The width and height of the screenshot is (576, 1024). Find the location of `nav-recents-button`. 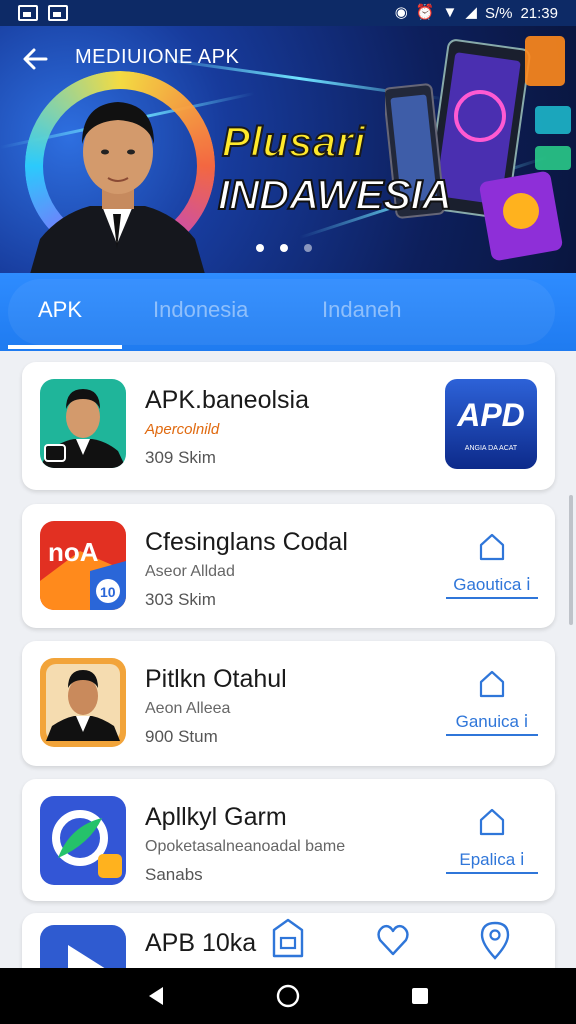

nav-recents-button is located at coordinates (420, 996).